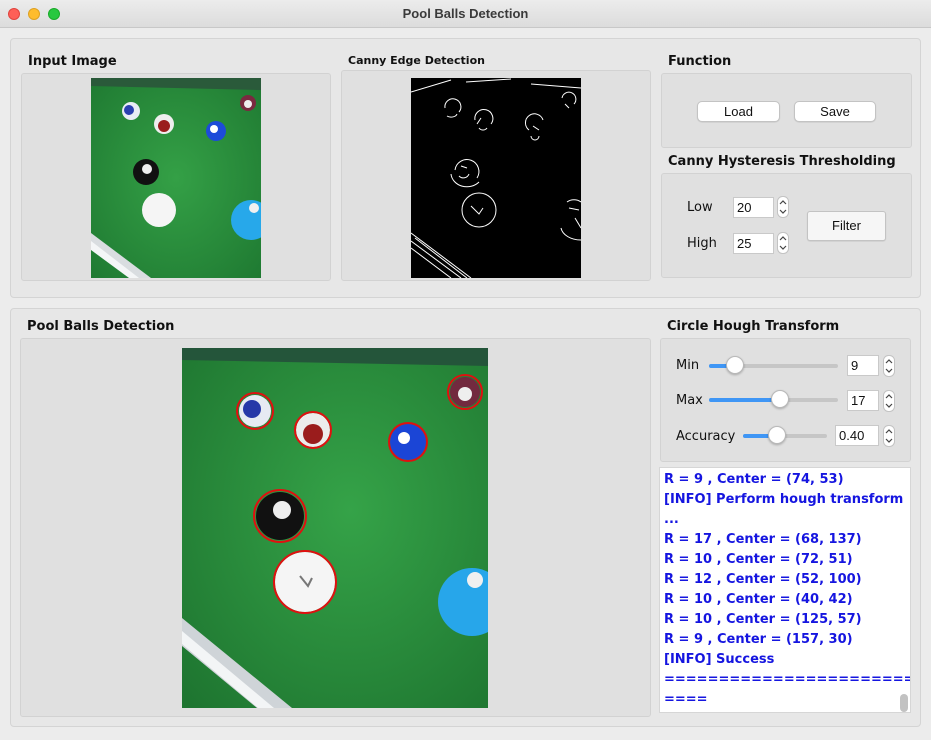 This screenshot has height=740, width=931. I want to click on log-line: R = 10 , Center = (40, 42), so click(758, 599).